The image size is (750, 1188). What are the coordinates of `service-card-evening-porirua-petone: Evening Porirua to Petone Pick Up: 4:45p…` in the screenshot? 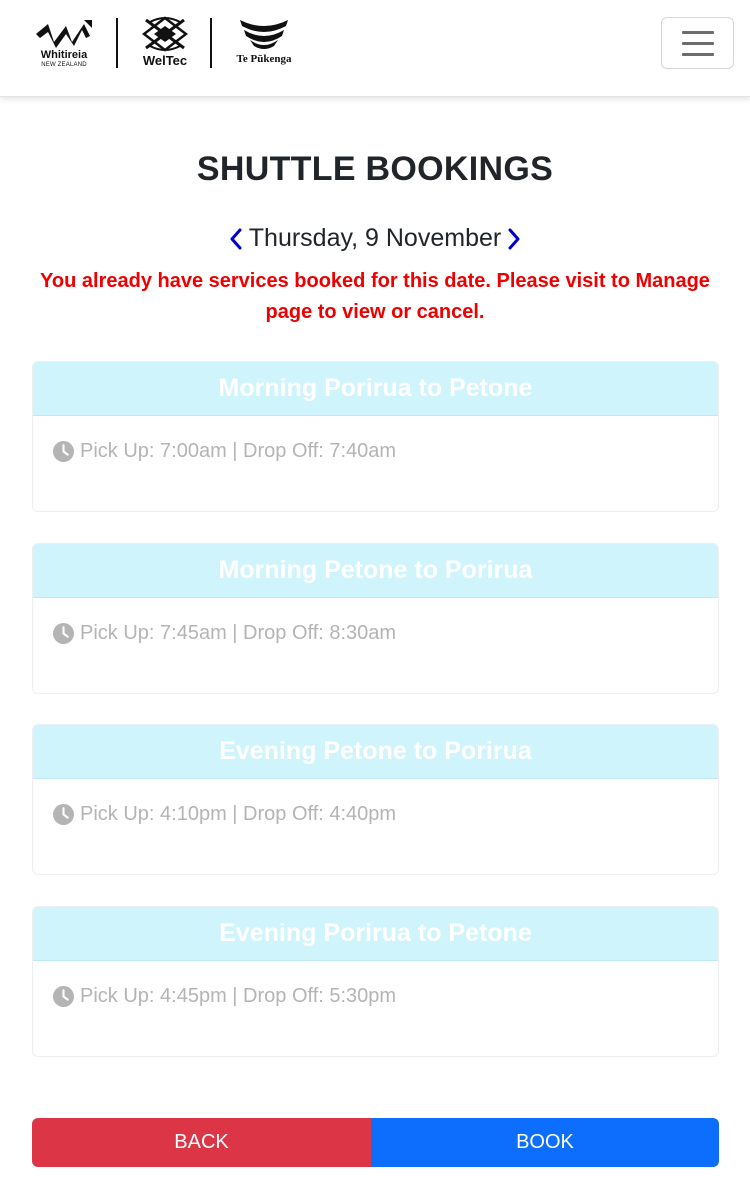 It's located at (375, 981).